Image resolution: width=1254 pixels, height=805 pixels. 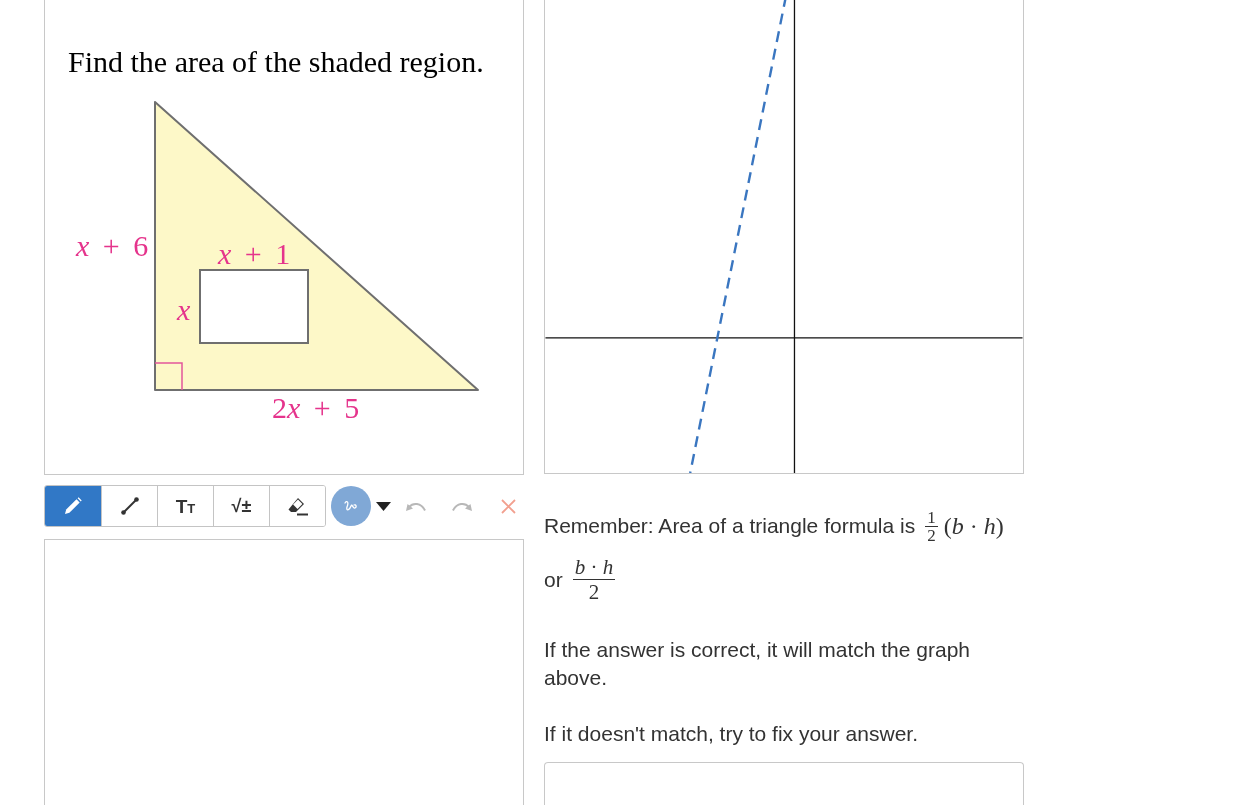 What do you see at coordinates (731, 734) in the screenshot?
I see `hint-text: If it doesn't match, try to fix your answer.` at bounding box center [731, 734].